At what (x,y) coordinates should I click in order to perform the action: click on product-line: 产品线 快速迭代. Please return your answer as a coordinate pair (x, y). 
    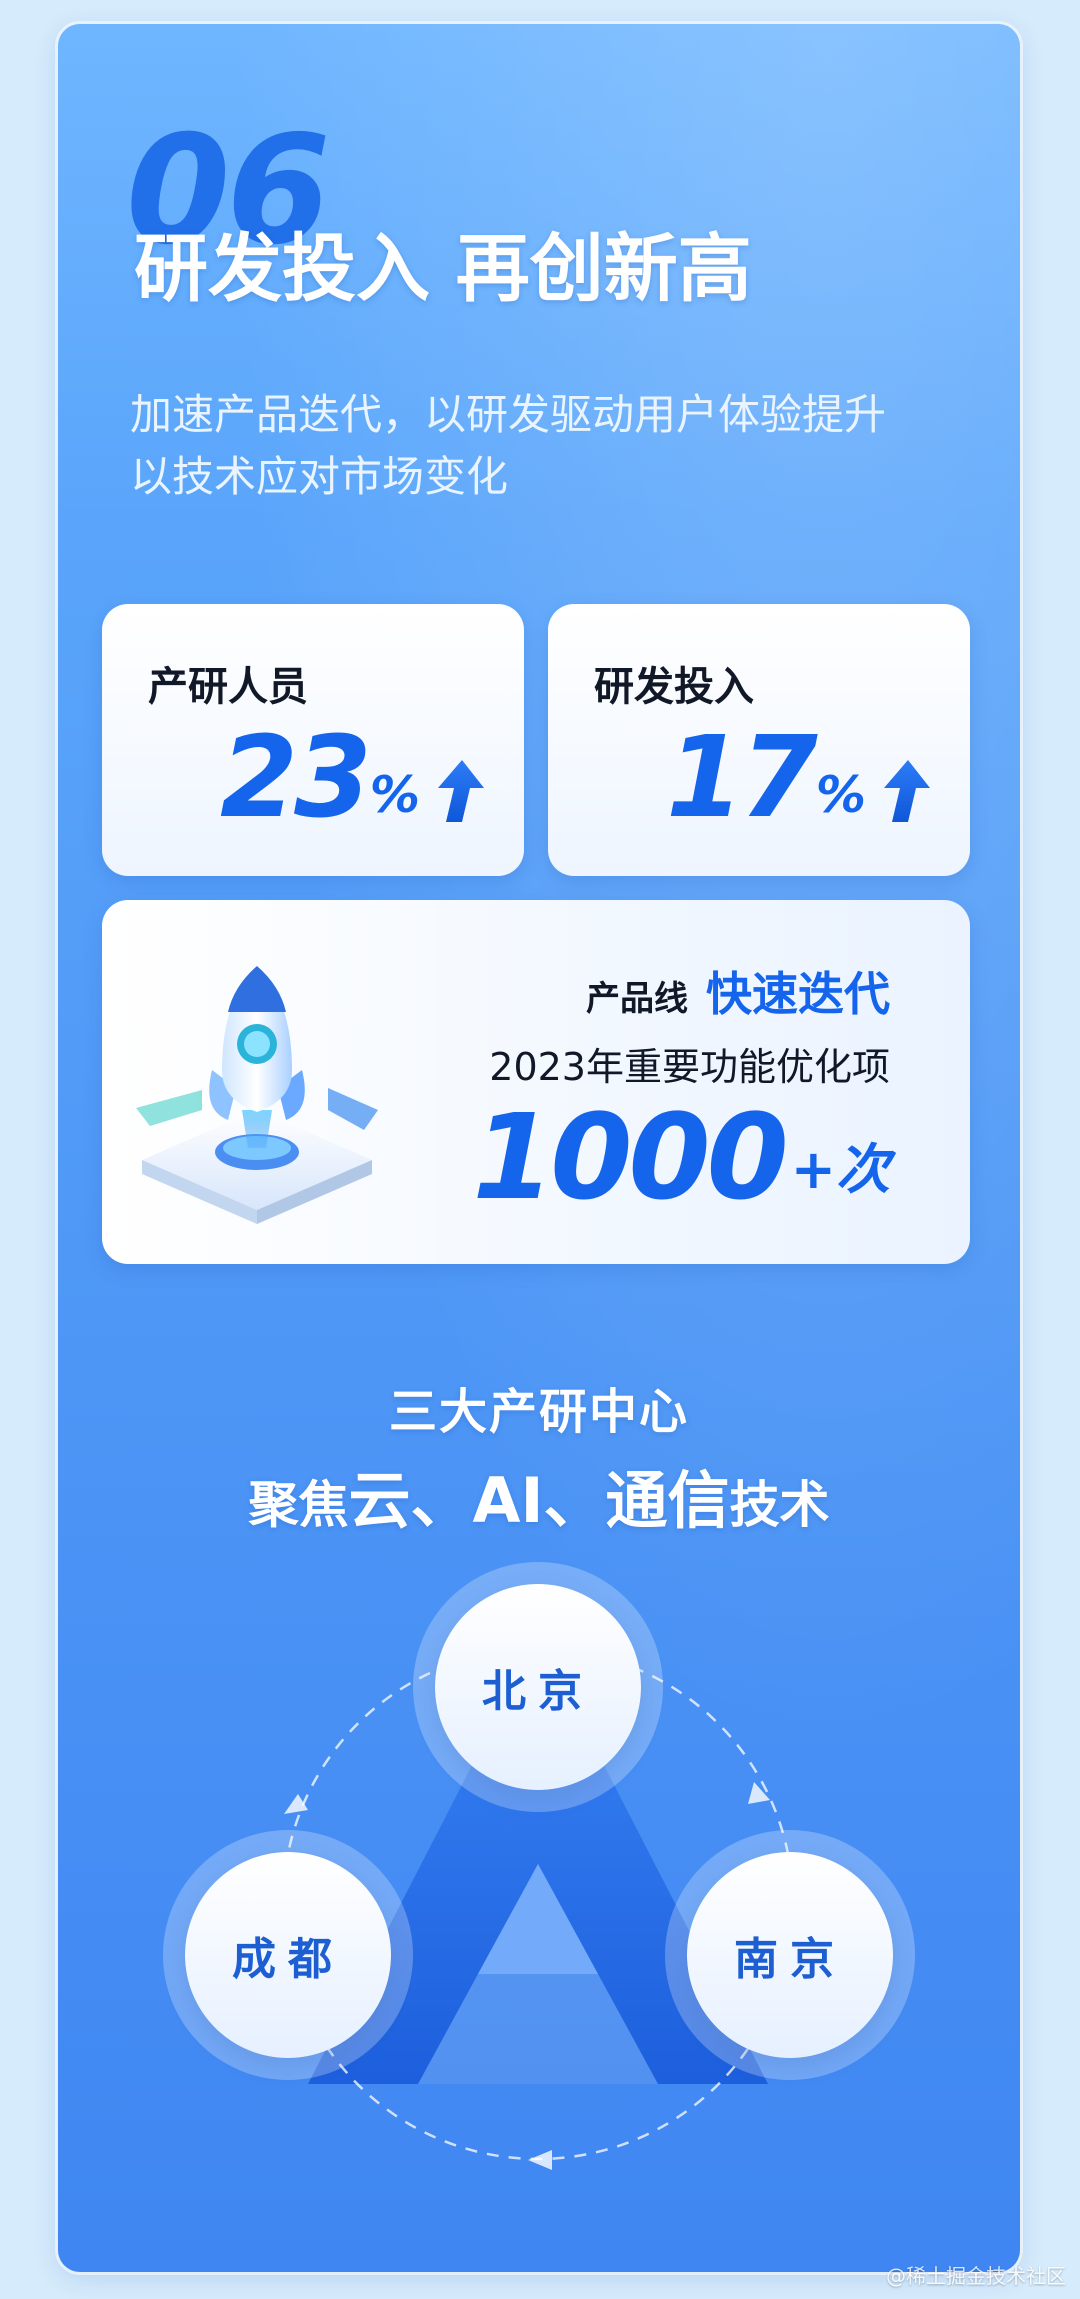
    Looking at the image, I should click on (738, 991).